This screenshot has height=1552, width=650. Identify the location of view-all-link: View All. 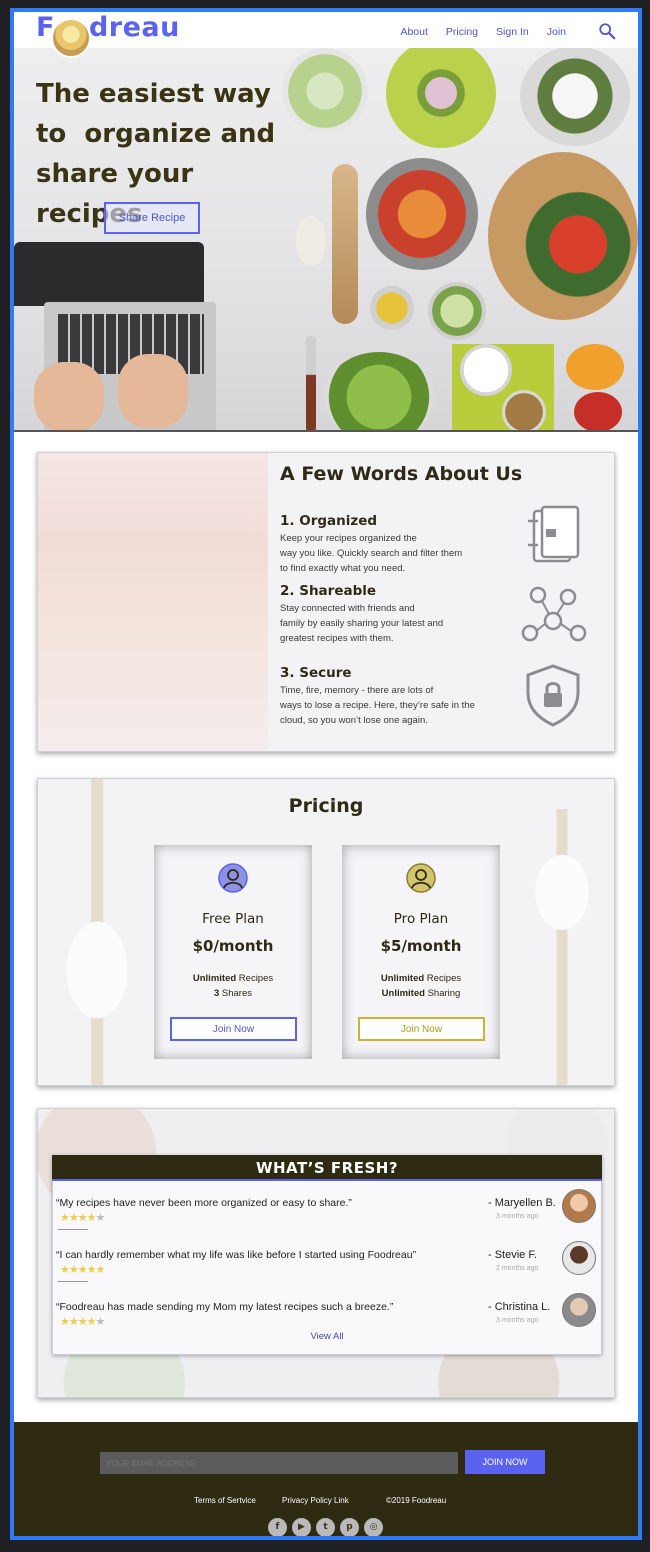
(326, 1336).